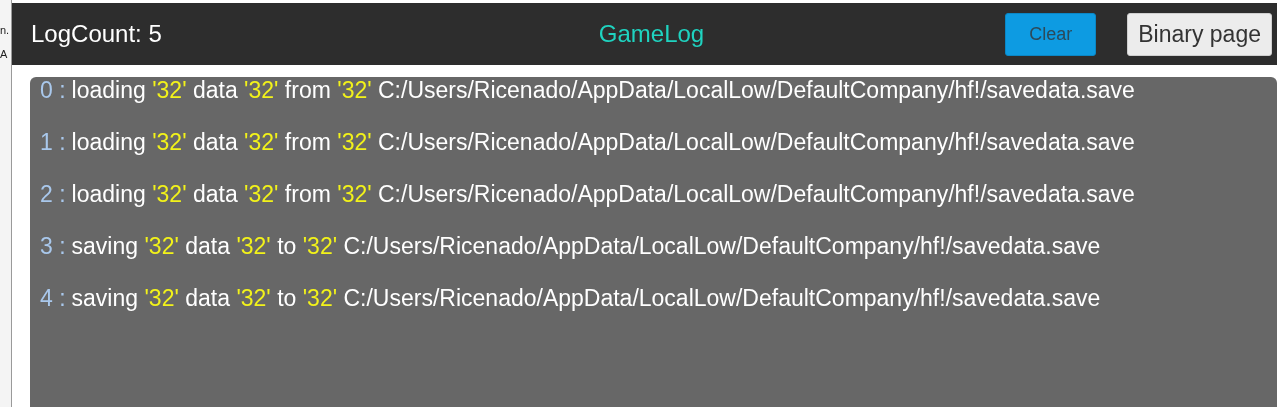 This screenshot has width=1277, height=407. What do you see at coordinates (53, 298) in the screenshot?
I see `log-index: 4 :` at bounding box center [53, 298].